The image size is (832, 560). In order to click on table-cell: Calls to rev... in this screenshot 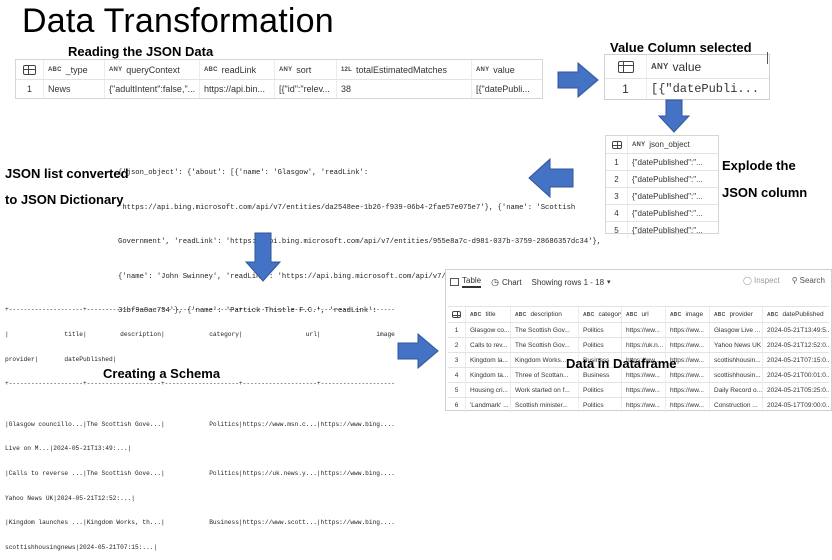, I will do `click(488, 345)`.